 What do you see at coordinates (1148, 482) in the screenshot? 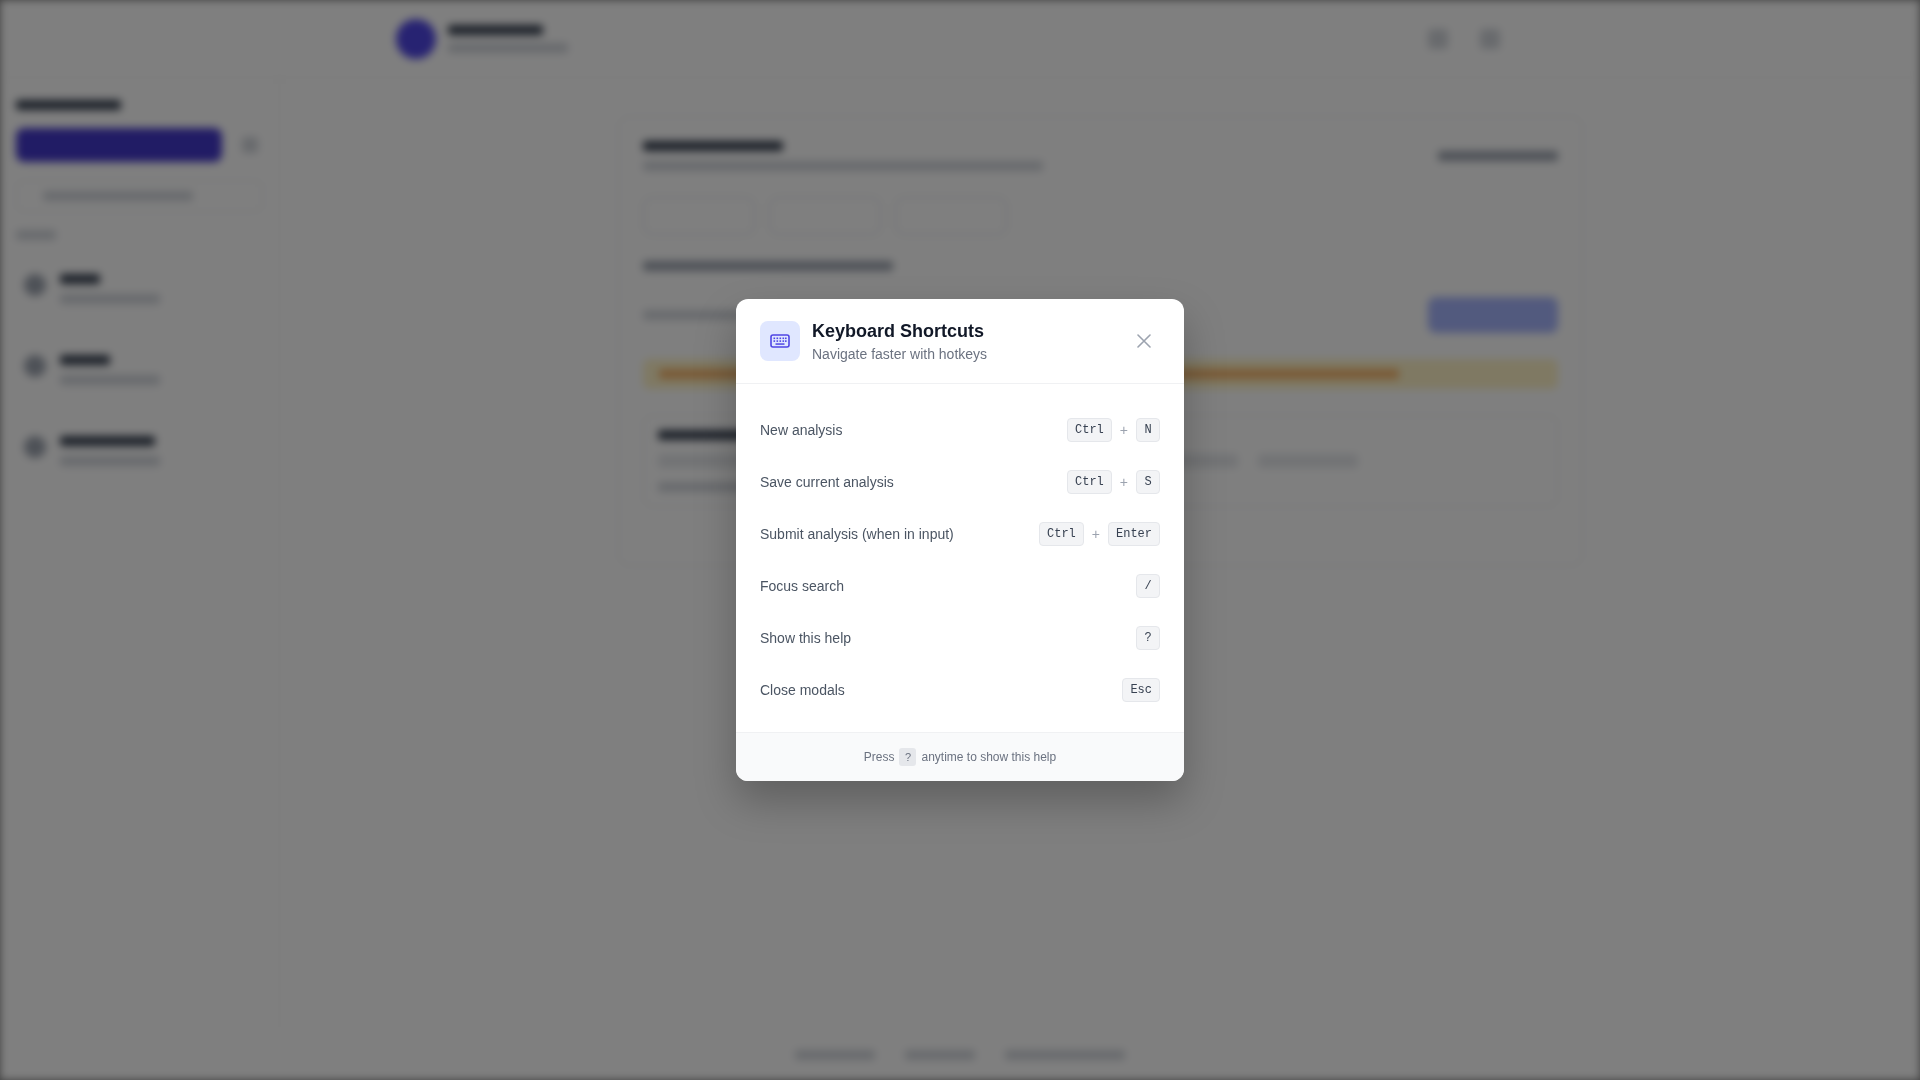
I see `keyboard-key: S` at bounding box center [1148, 482].